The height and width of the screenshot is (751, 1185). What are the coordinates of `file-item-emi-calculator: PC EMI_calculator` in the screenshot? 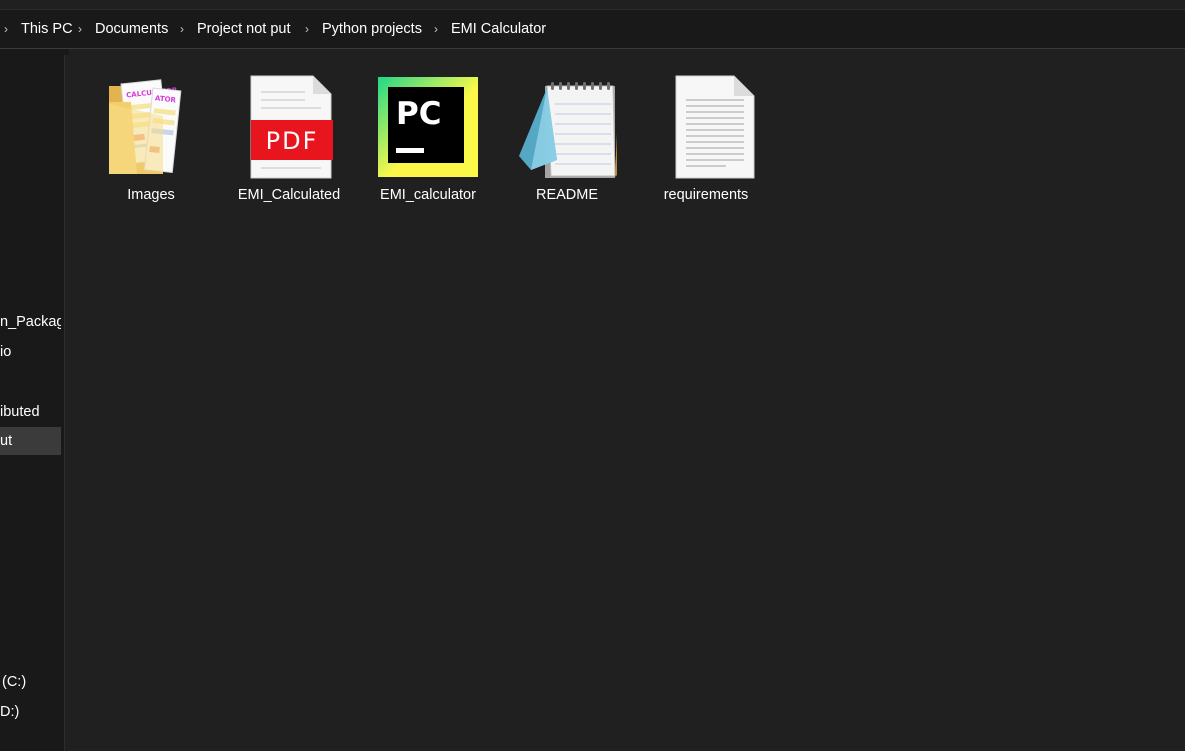 It's located at (428, 141).